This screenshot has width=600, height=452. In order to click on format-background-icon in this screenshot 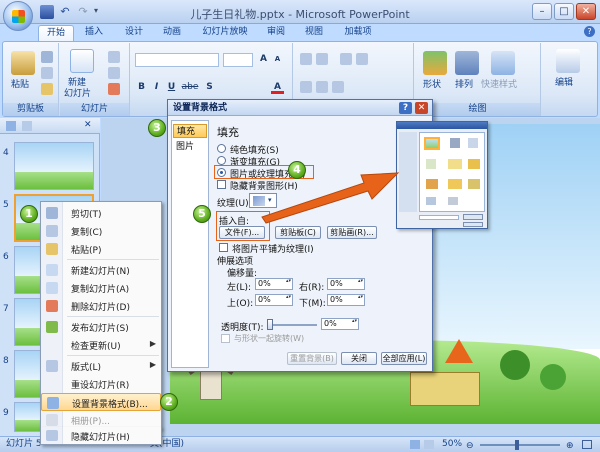, I will do `click(53, 403)`.